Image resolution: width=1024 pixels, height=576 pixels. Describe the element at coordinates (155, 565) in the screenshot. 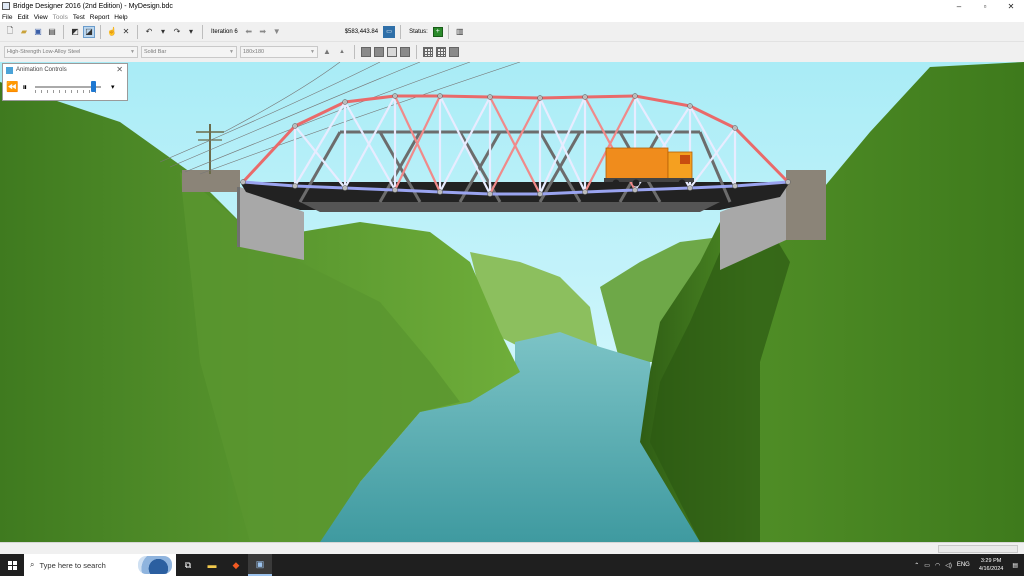

I see `search-highlight-image` at that location.